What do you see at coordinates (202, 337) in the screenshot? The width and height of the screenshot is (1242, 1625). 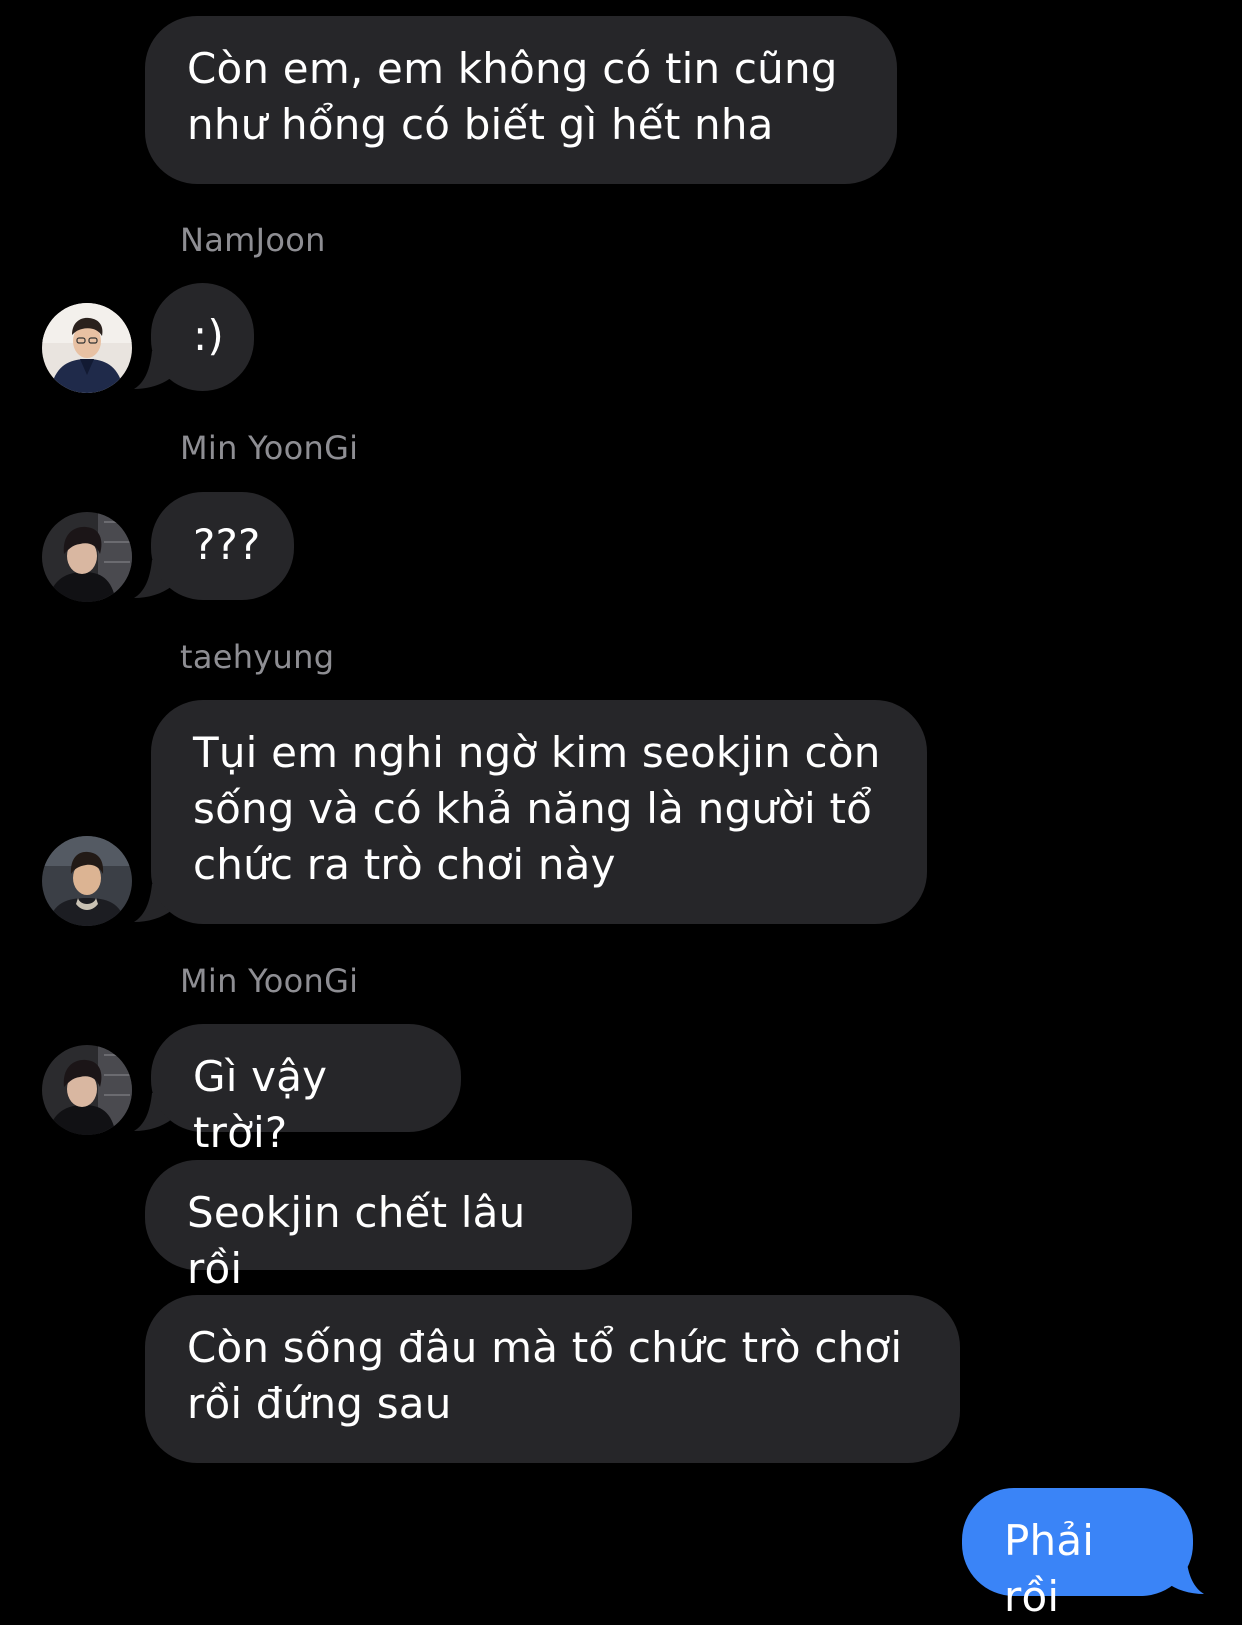 I see `message-bubble: :)` at bounding box center [202, 337].